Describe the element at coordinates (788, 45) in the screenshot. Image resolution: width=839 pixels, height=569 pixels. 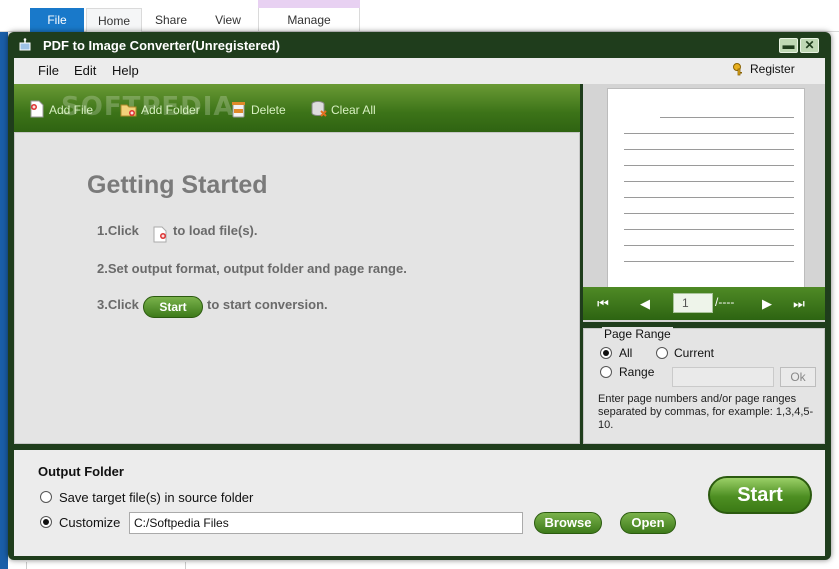
I see `minimize-button: ▬` at that location.